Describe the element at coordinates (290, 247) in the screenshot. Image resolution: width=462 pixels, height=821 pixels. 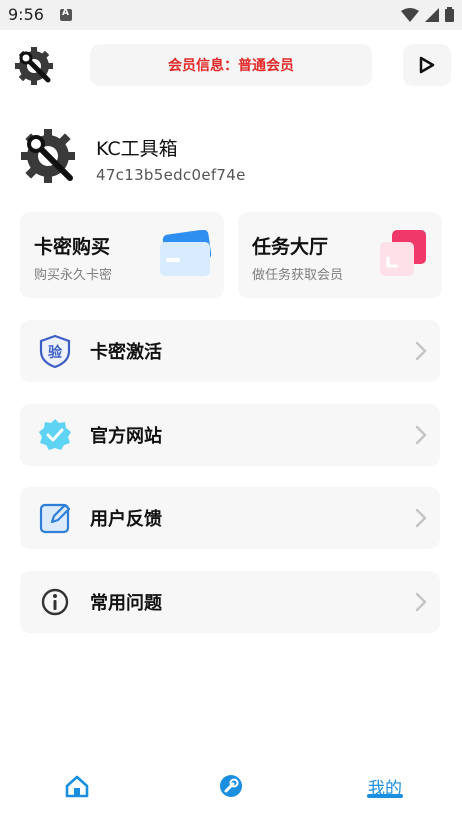
I see `card-task-hall-title: 任务大厅` at that location.